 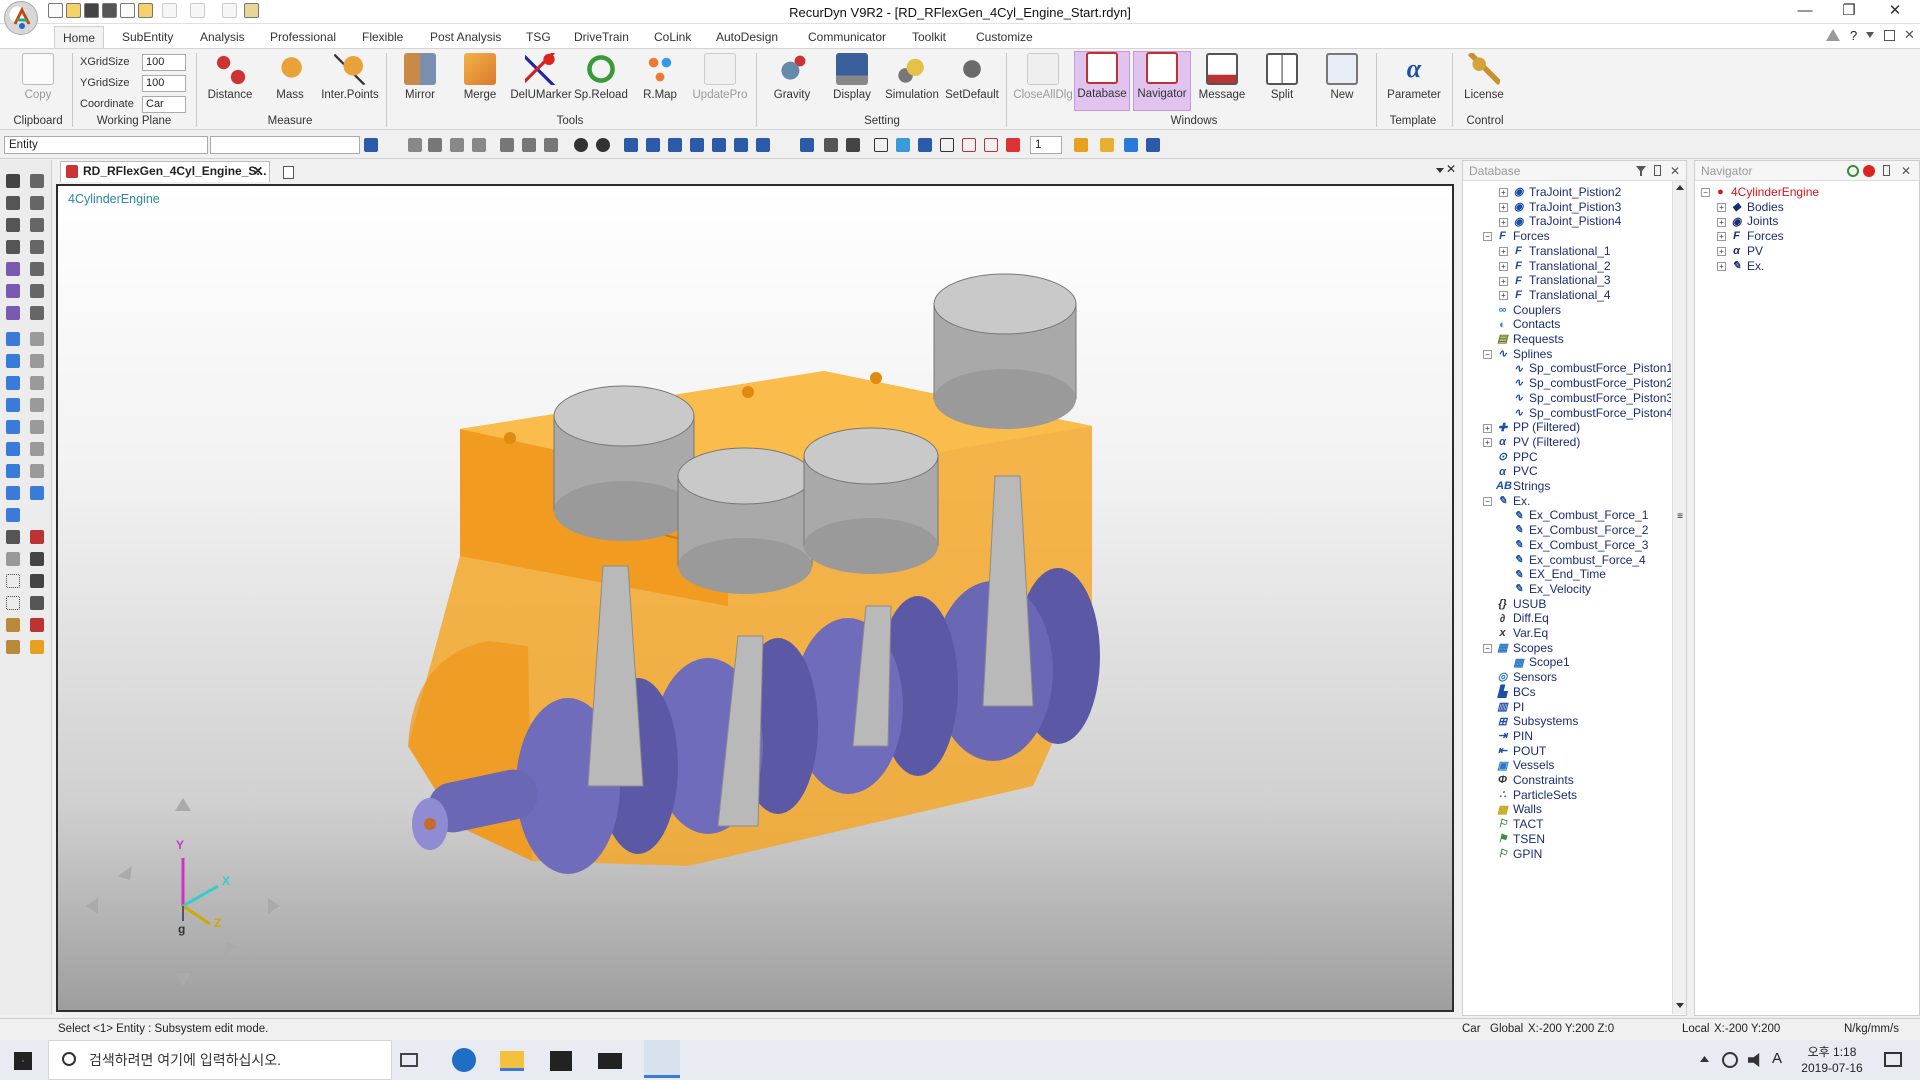 What do you see at coordinates (415, 145) in the screenshot?
I see `hand-icon` at bounding box center [415, 145].